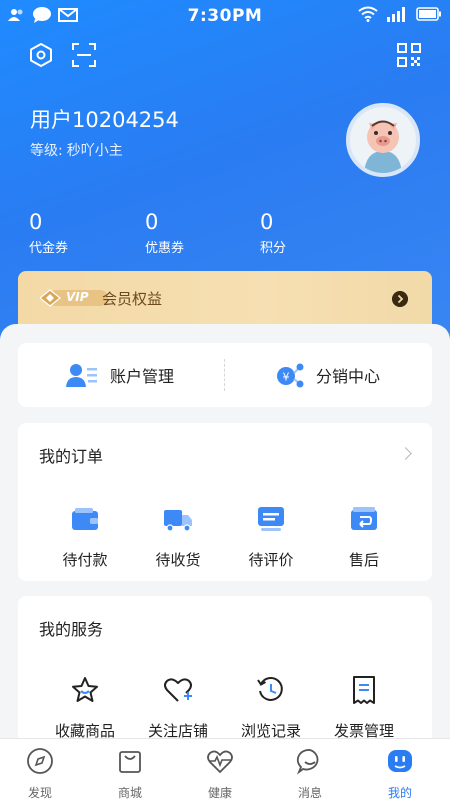  Describe the element at coordinates (271, 707) in the screenshot. I see `service-browsing-history: 浏览记录` at that location.